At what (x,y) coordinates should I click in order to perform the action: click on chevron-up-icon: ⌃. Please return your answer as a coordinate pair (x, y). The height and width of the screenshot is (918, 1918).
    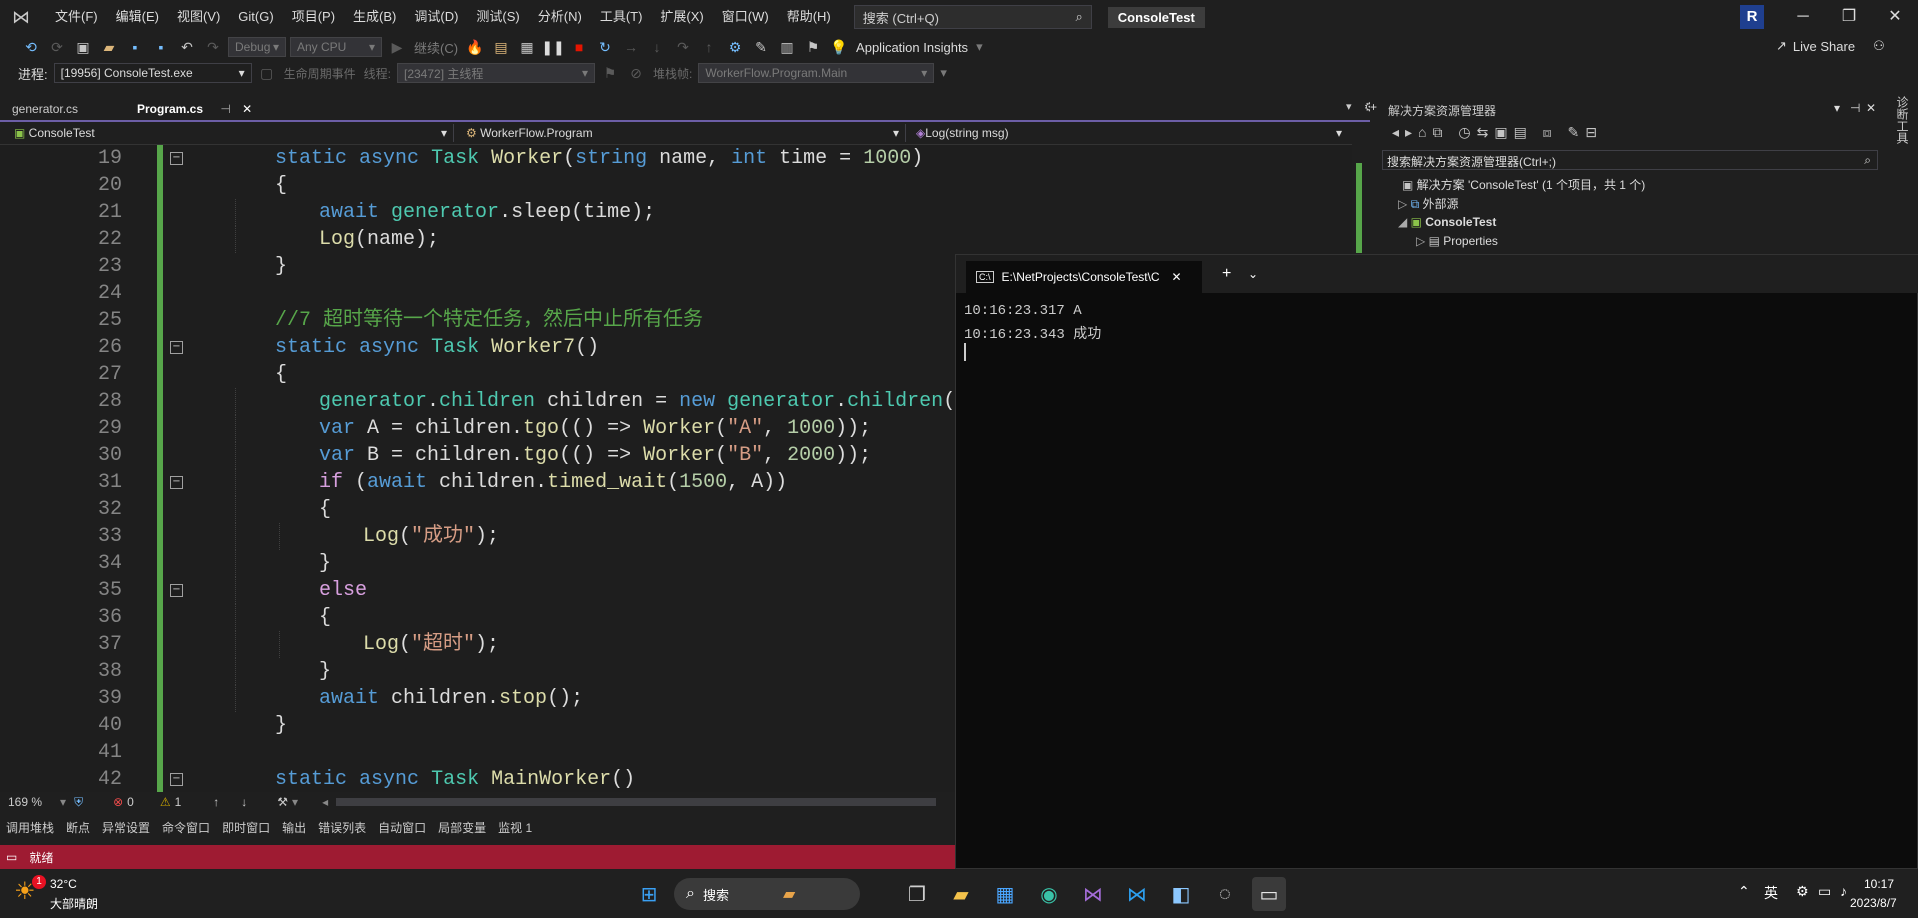
    Looking at the image, I should click on (1744, 891).